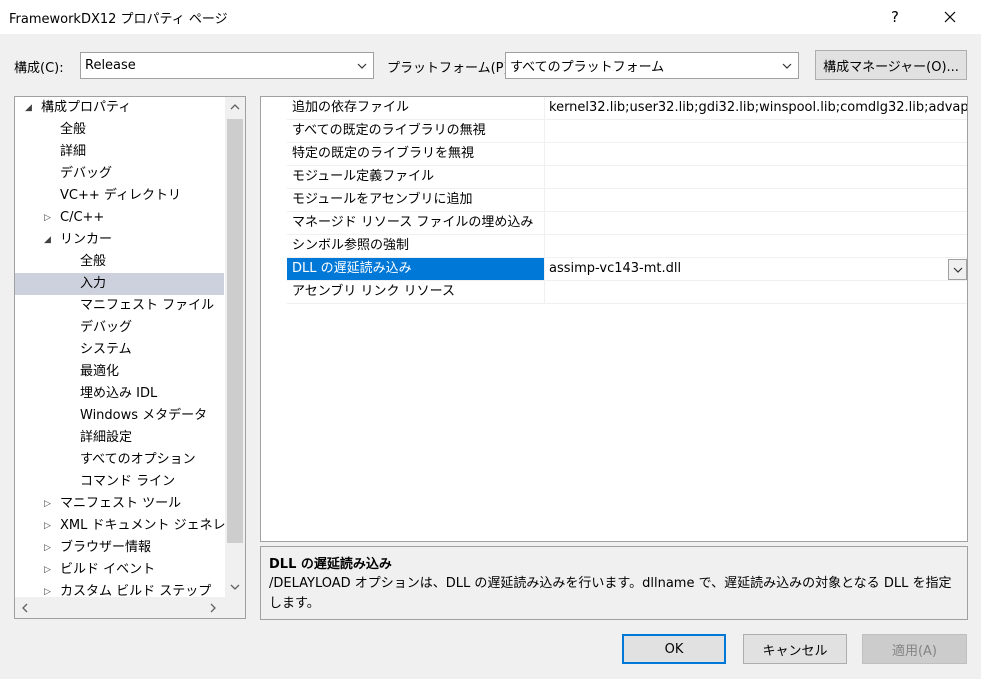  I want to click on close-icon, so click(950, 17).